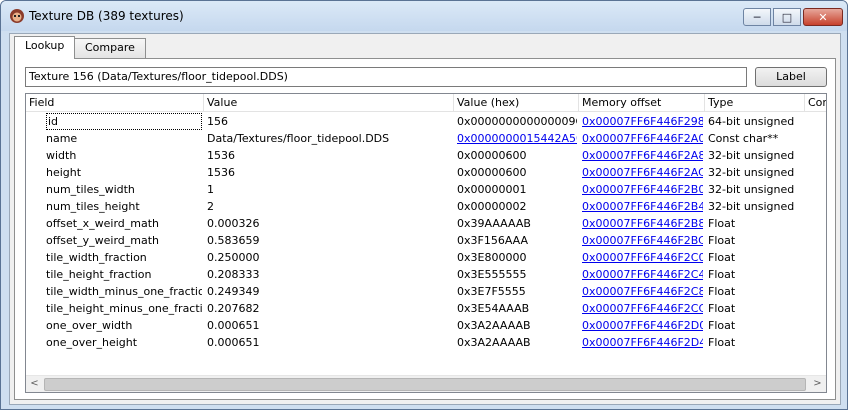 Image resolution: width=848 pixels, height=410 pixels. I want to click on scroll-thumb, so click(425, 384).